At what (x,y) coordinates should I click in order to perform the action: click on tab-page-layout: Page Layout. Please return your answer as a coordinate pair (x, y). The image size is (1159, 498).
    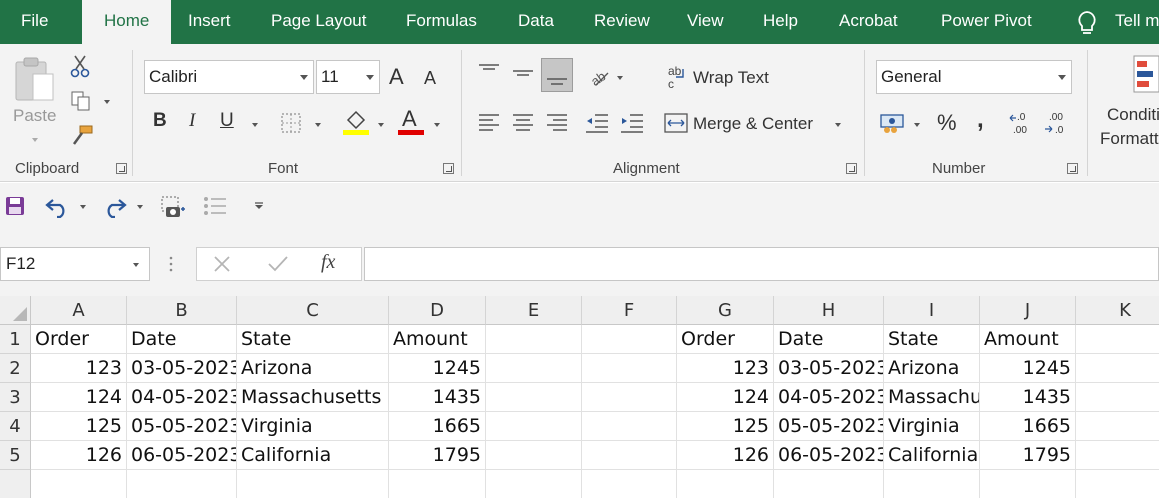
    Looking at the image, I should click on (318, 22).